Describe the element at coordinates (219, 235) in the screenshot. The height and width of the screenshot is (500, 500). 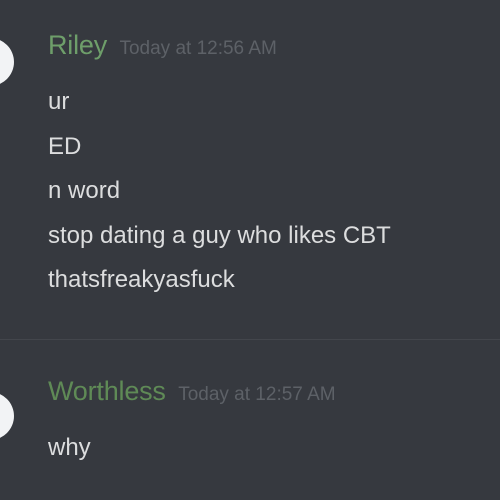
I see `message-text: stop dating a guy who likes CBT` at that location.